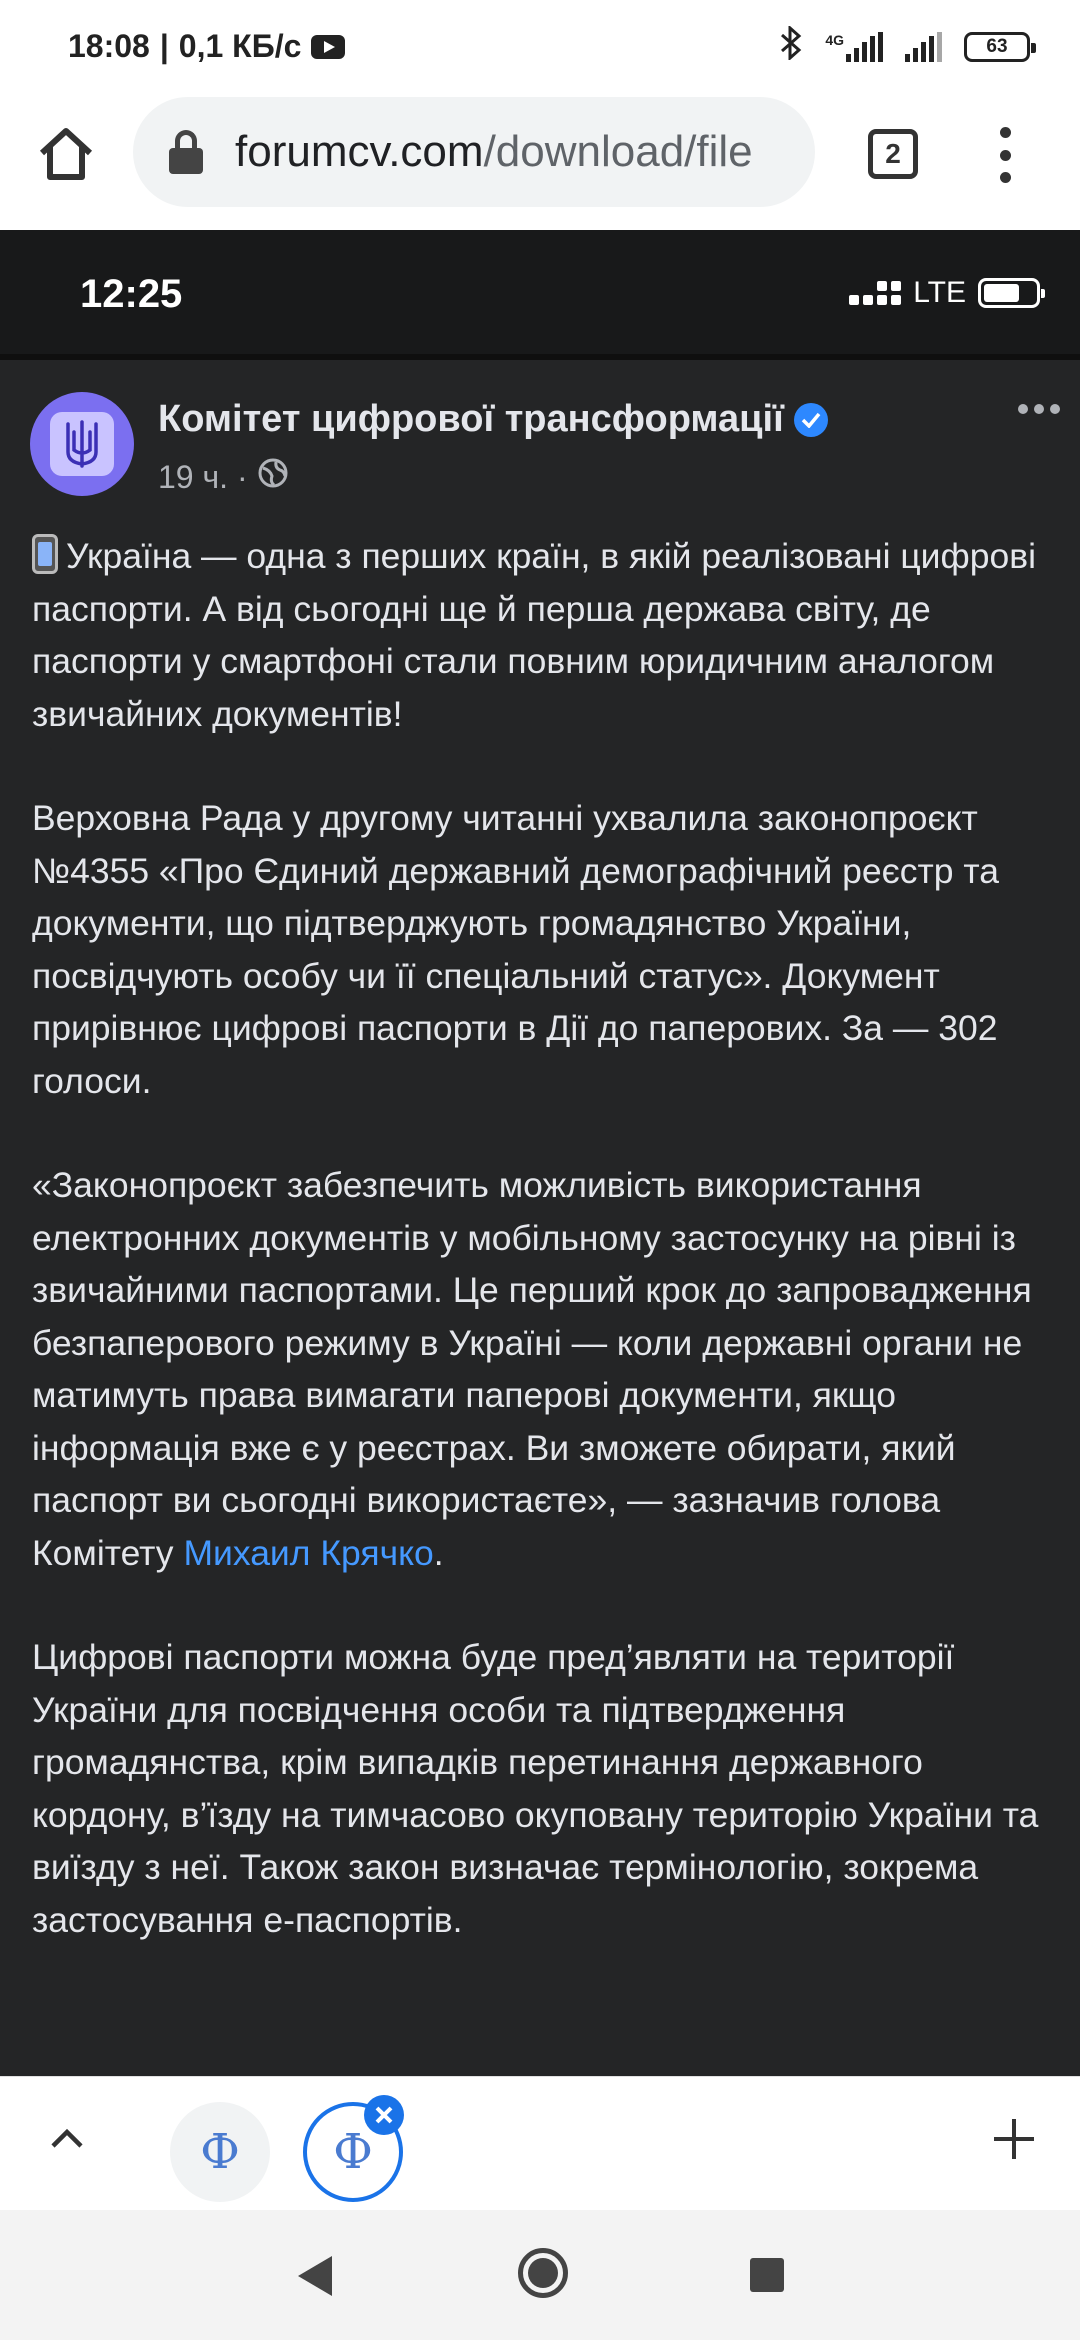 The width and height of the screenshot is (1080, 2340). I want to click on more-vert-icon, so click(1005, 155).